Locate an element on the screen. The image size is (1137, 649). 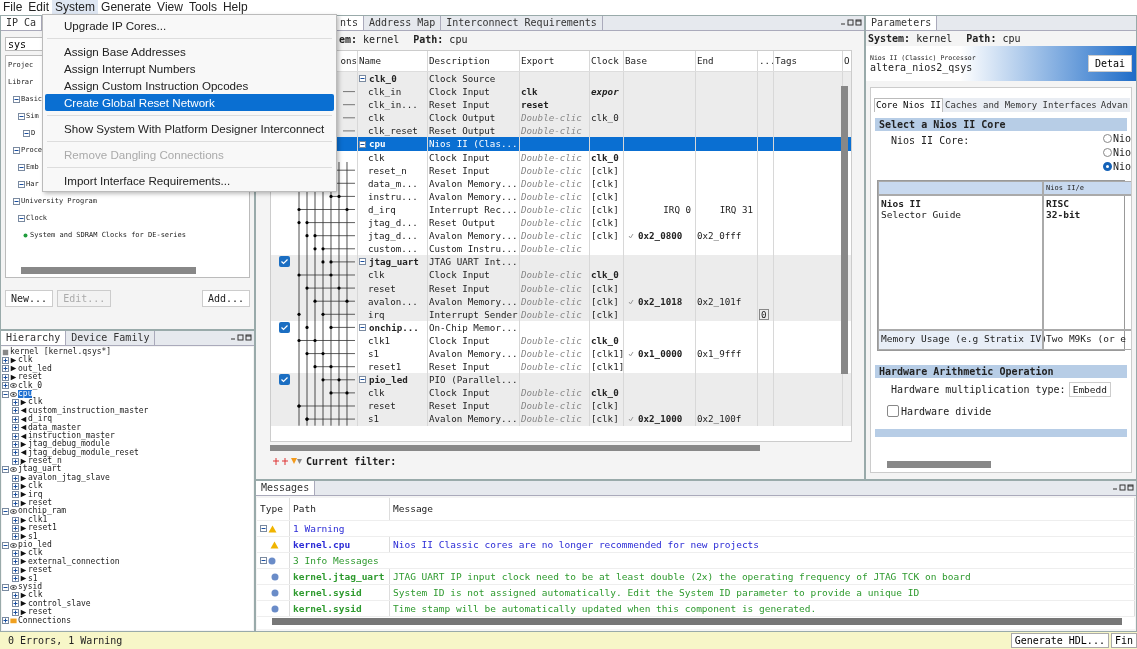
message-text: System ID is not assigned automatically. Edit the System ID parameter to provide a unique ID is located at coordinates (656, 593).